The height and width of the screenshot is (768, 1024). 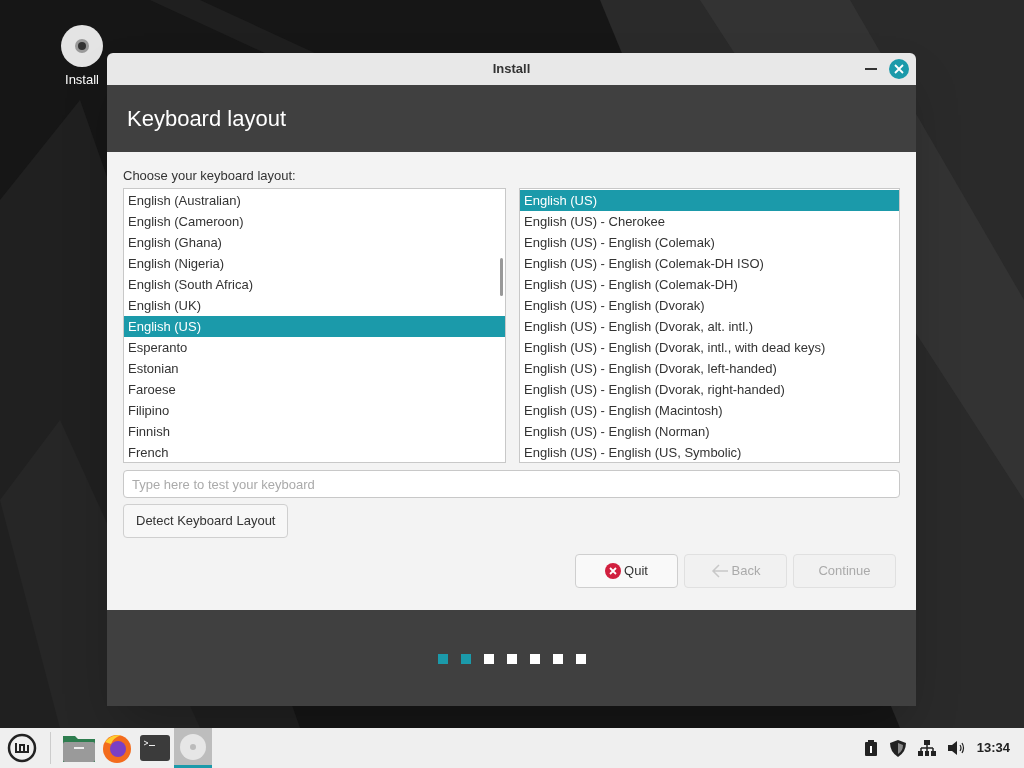 What do you see at coordinates (709, 221) in the screenshot?
I see `list-item: English (US) - Cherokee` at bounding box center [709, 221].